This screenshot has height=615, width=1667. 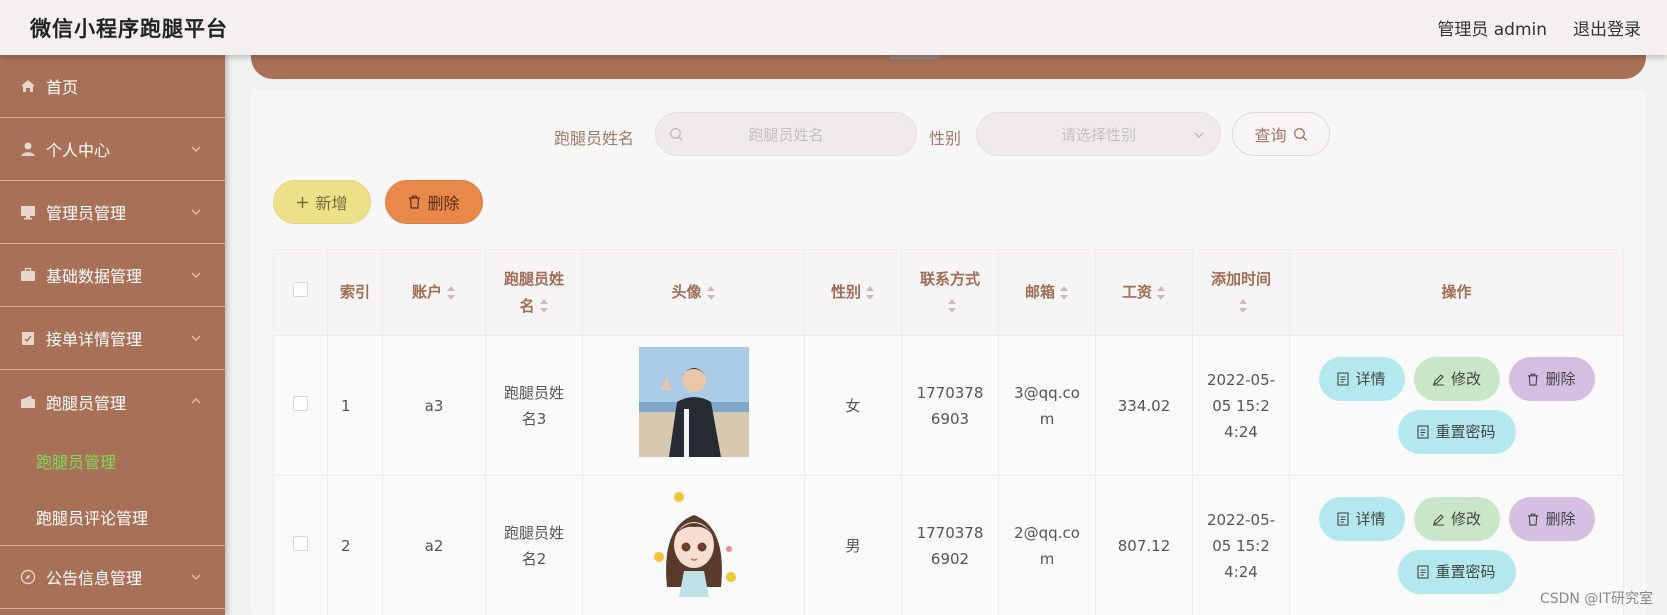 What do you see at coordinates (1456, 405) in the screenshot?
I see `cell-ops: 详情 修改 删除 重置密码` at bounding box center [1456, 405].